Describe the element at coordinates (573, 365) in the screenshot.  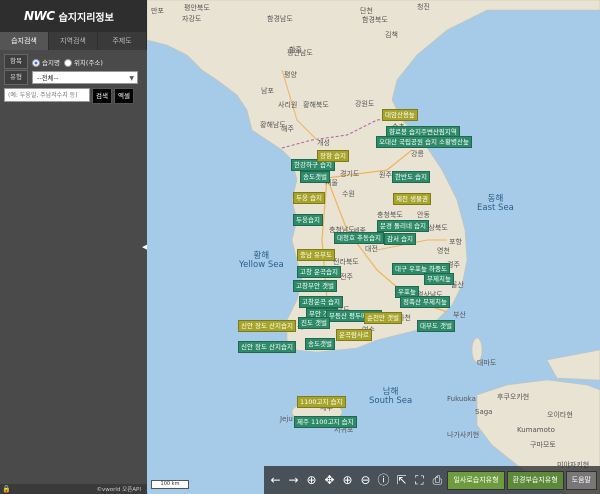
I see `honshu-land` at that location.